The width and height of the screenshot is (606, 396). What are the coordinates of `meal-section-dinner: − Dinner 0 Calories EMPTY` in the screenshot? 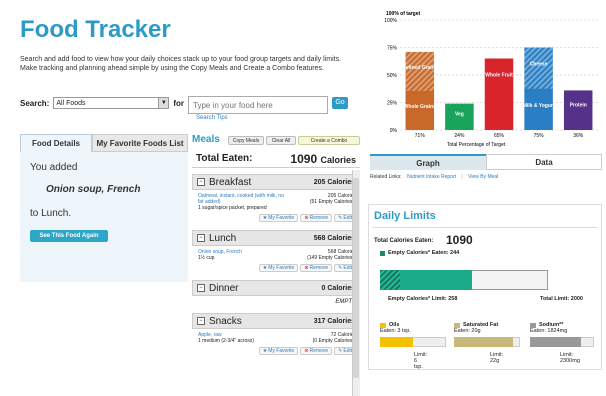 It's located at (276, 295).